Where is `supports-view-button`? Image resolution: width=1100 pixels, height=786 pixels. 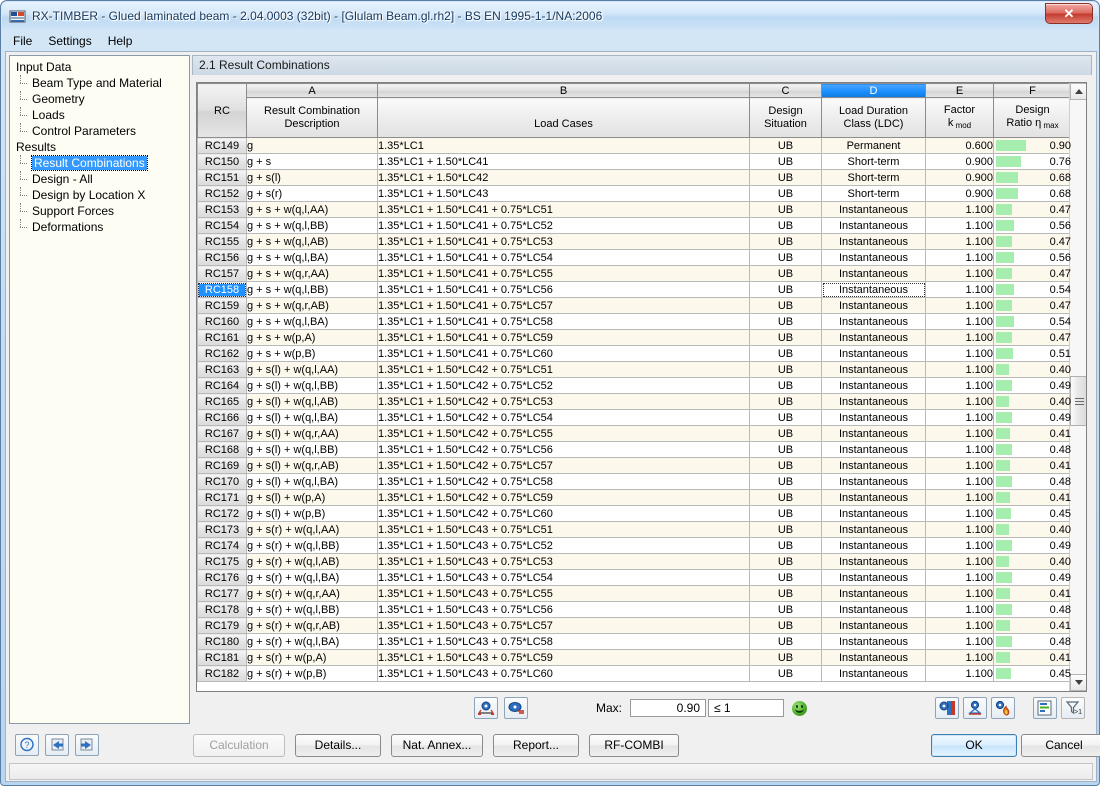 supports-view-button is located at coordinates (516, 708).